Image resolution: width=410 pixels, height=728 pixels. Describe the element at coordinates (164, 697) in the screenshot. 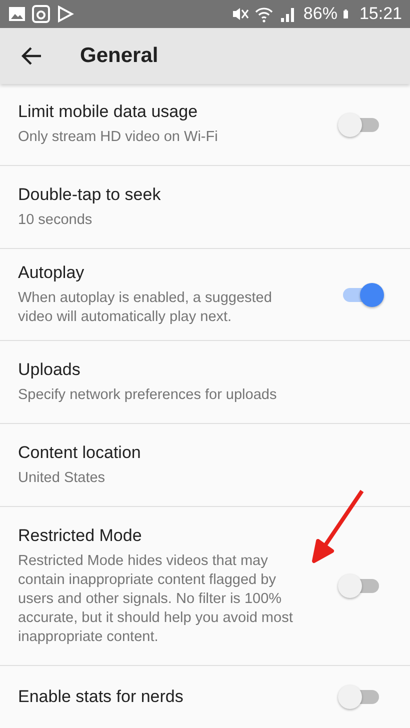

I see `setting-title: Enable stats for nerds` at that location.